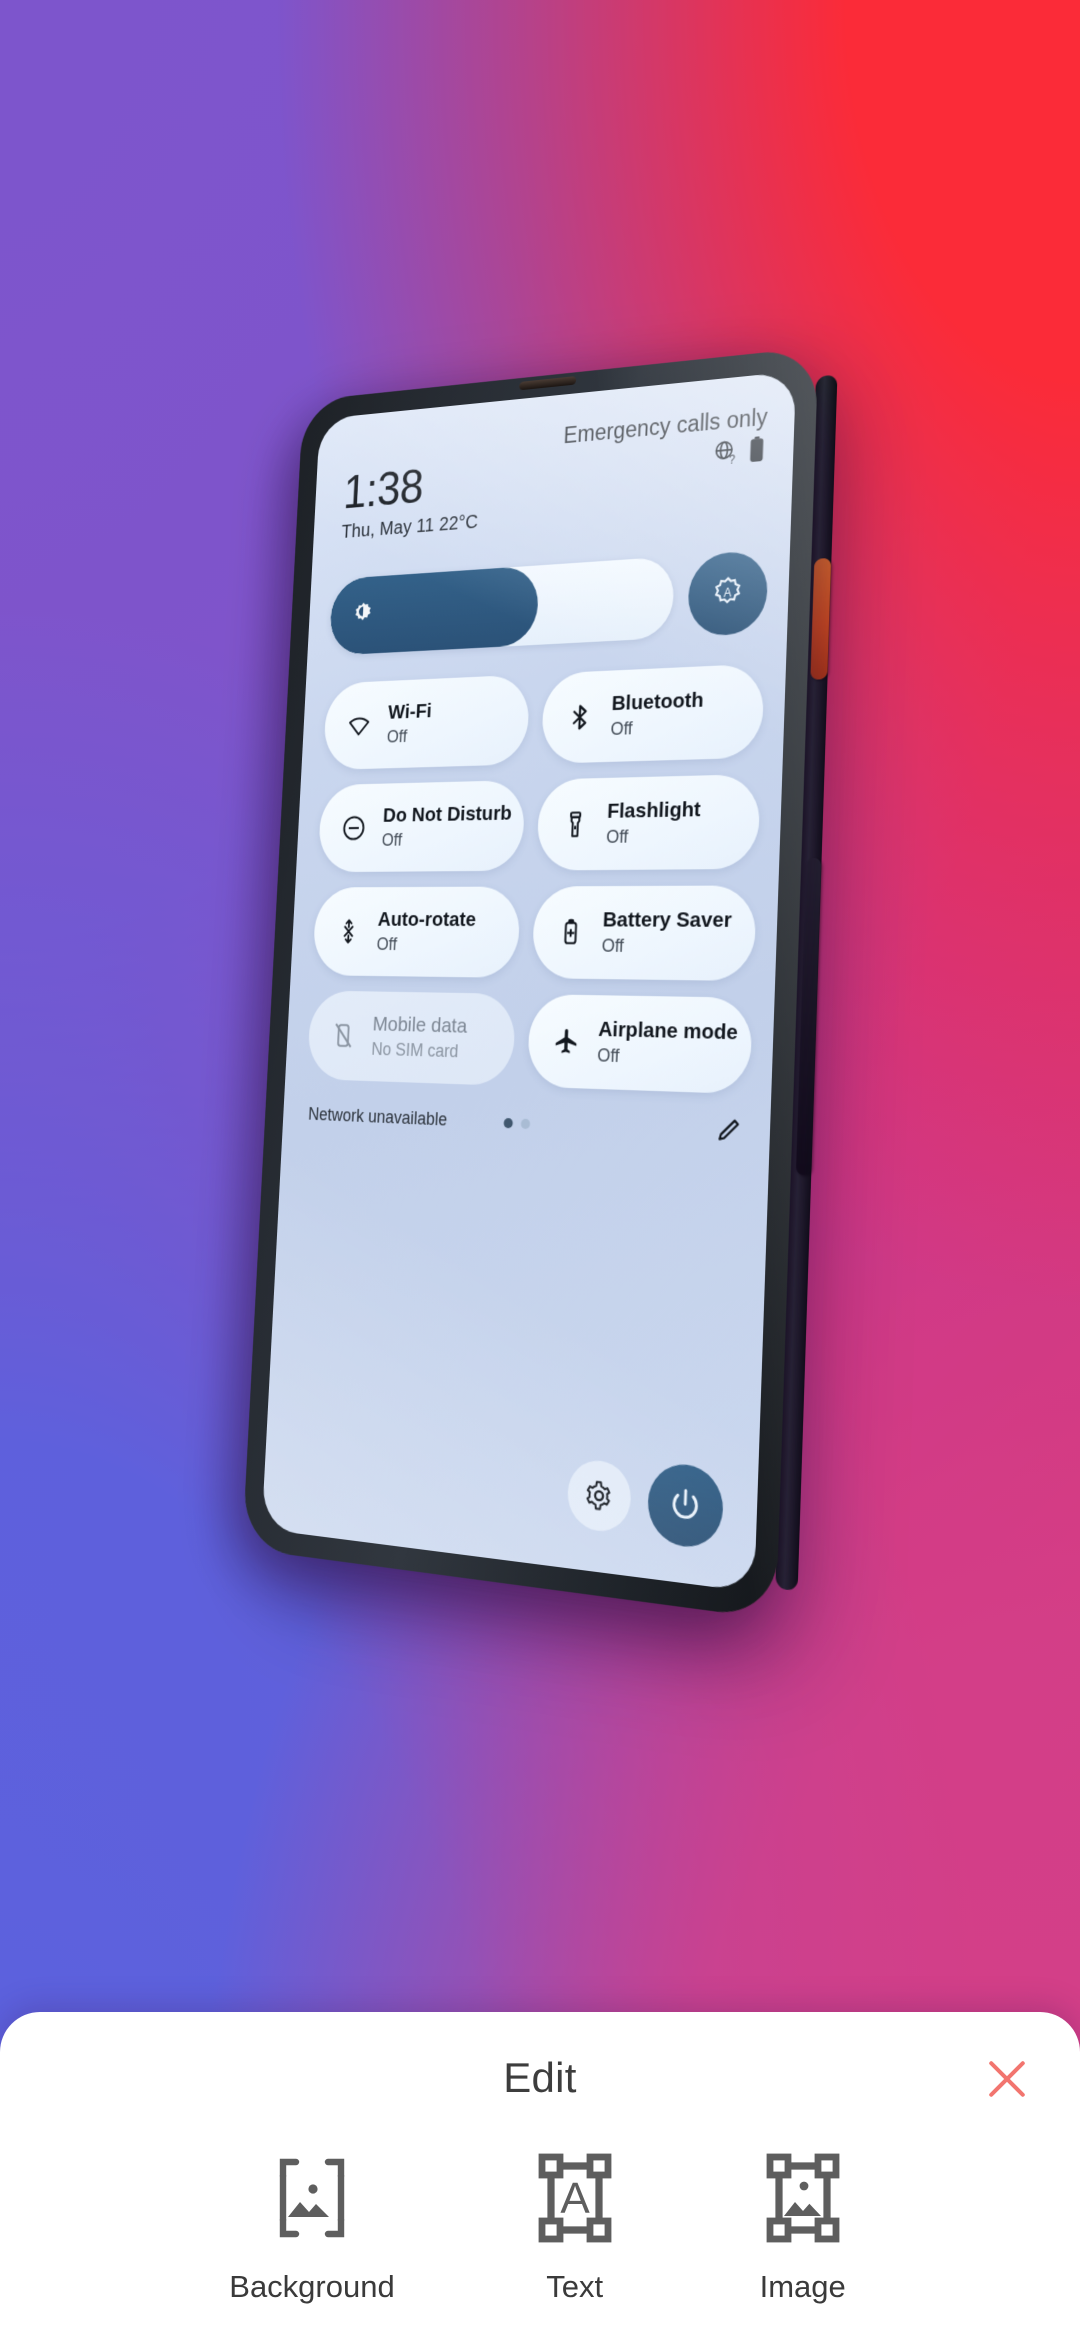  Describe the element at coordinates (726, 454) in the screenshot. I see `globe-question-icon: ?` at that location.